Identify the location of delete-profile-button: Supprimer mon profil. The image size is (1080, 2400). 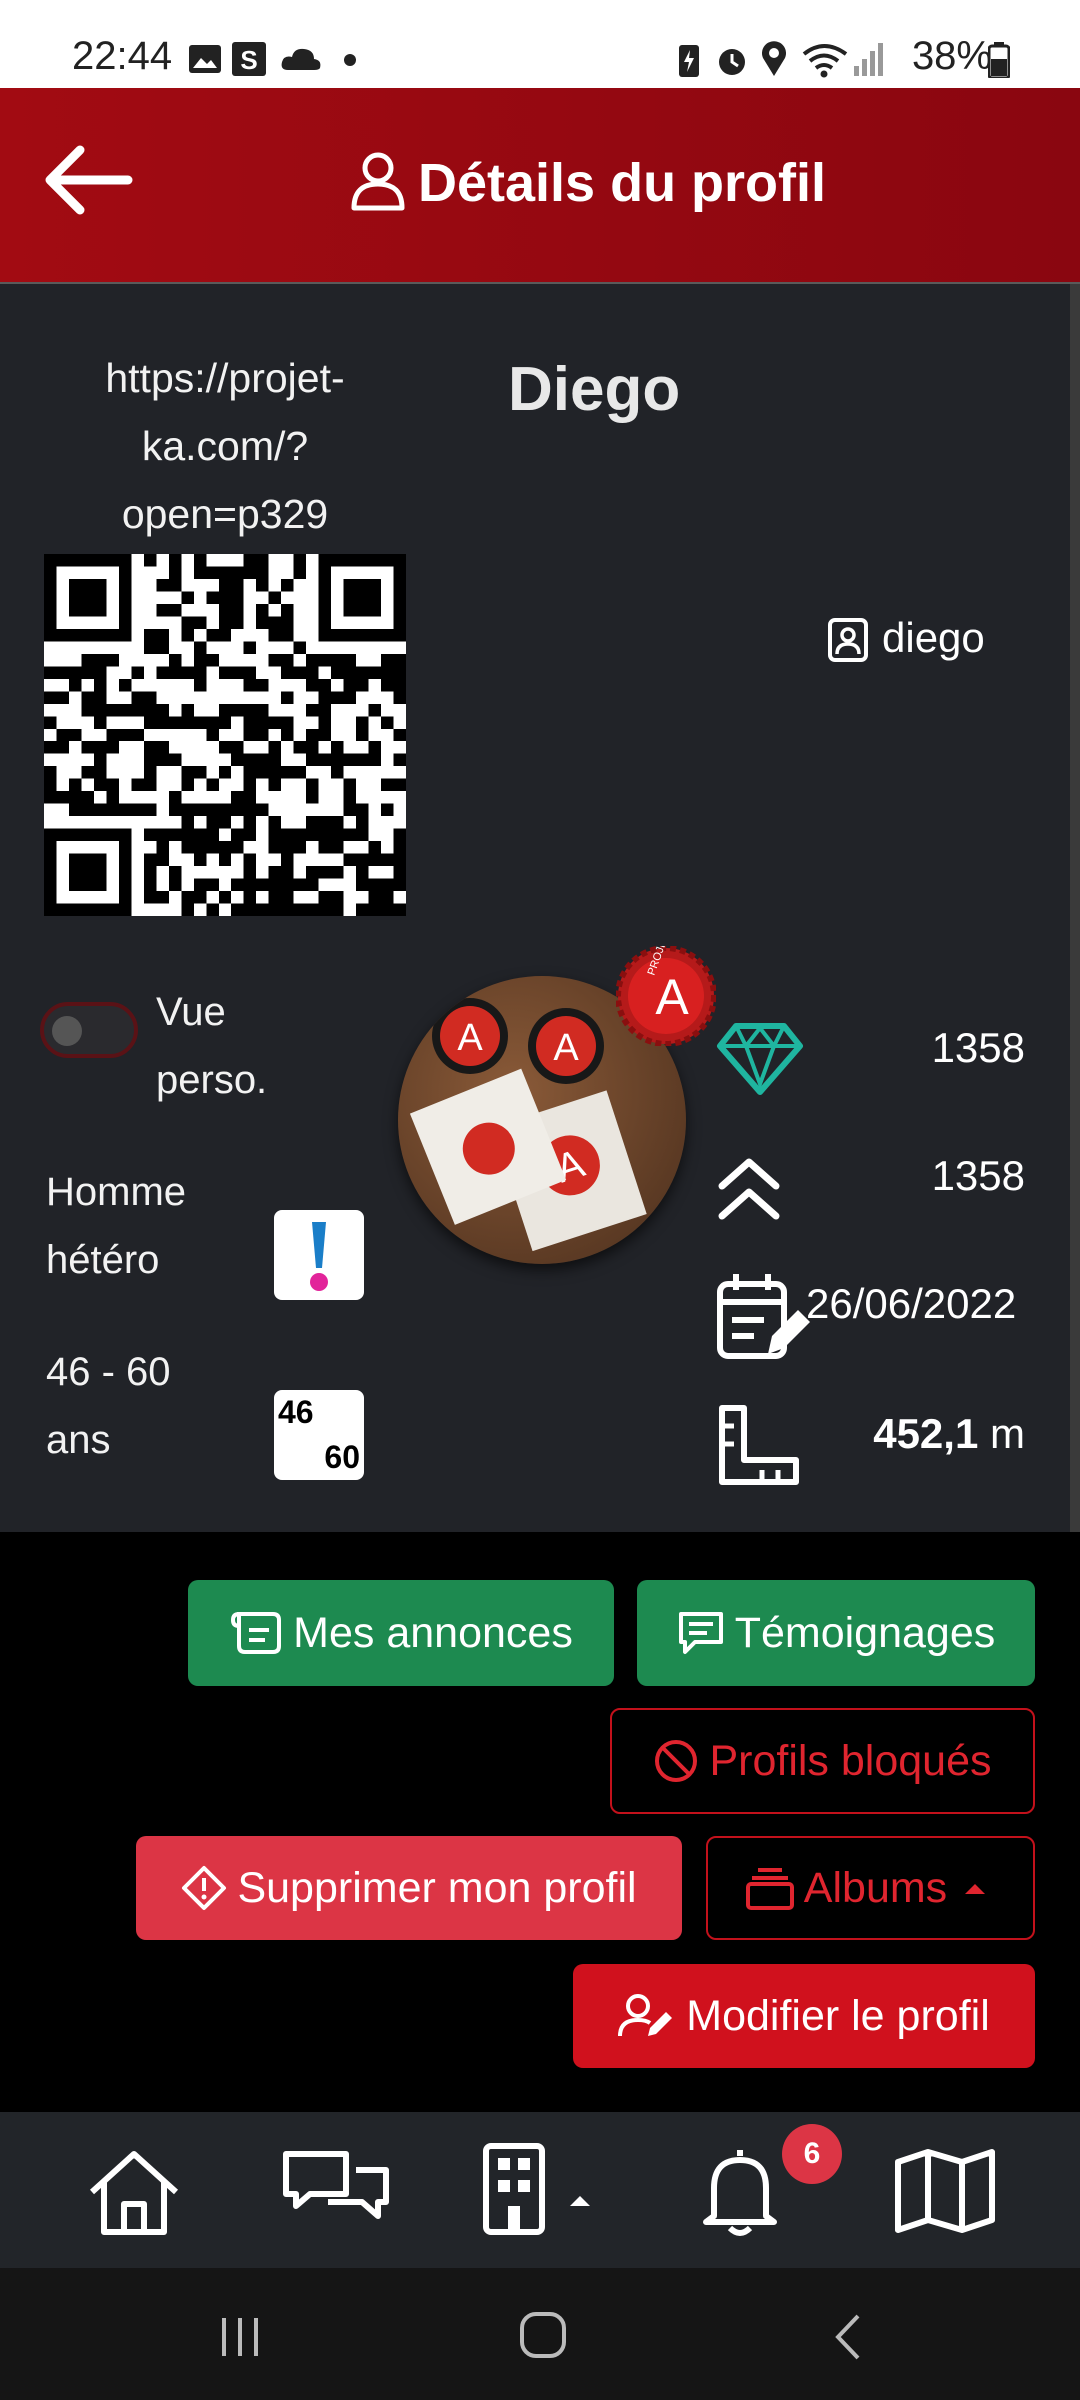
(409, 1888).